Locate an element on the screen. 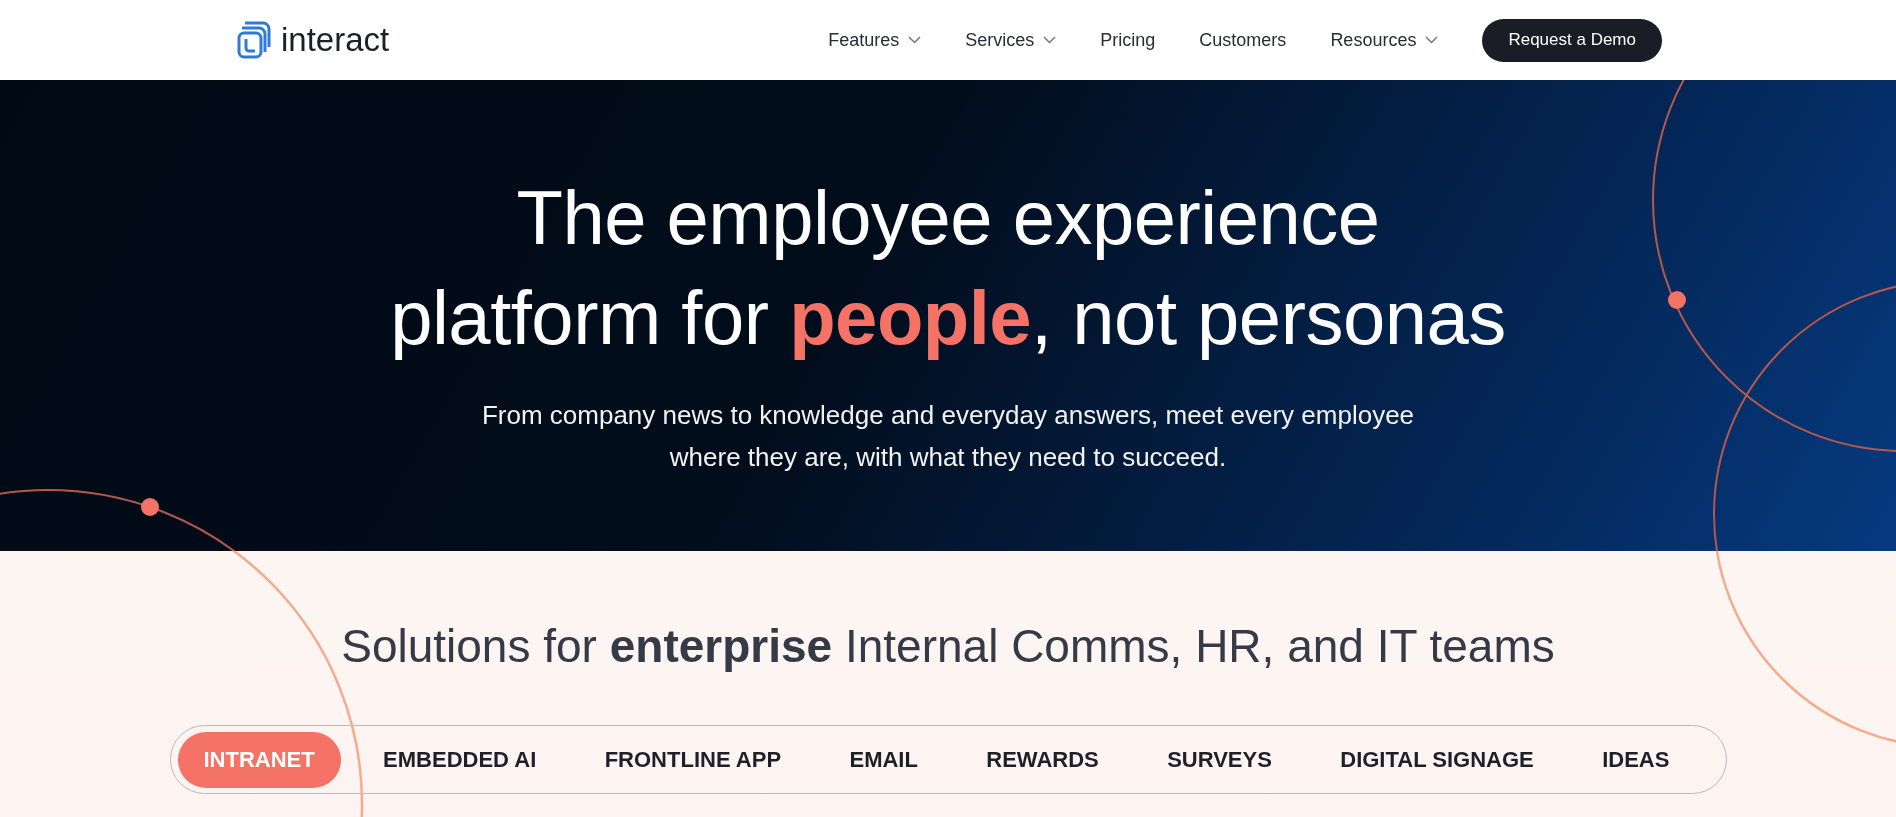  solution-tab: SURVEYS is located at coordinates (1219, 759).